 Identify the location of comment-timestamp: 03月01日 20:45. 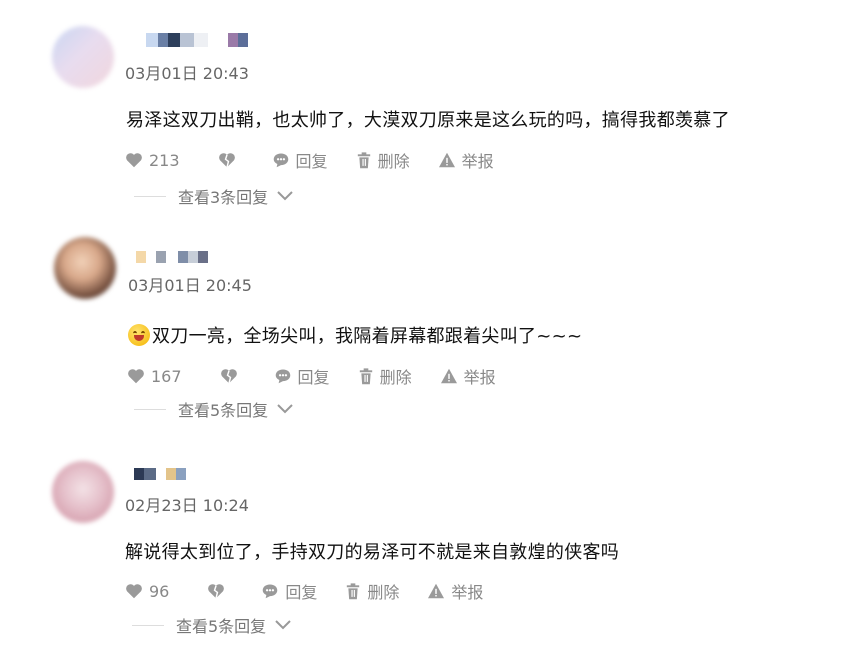
(190, 285).